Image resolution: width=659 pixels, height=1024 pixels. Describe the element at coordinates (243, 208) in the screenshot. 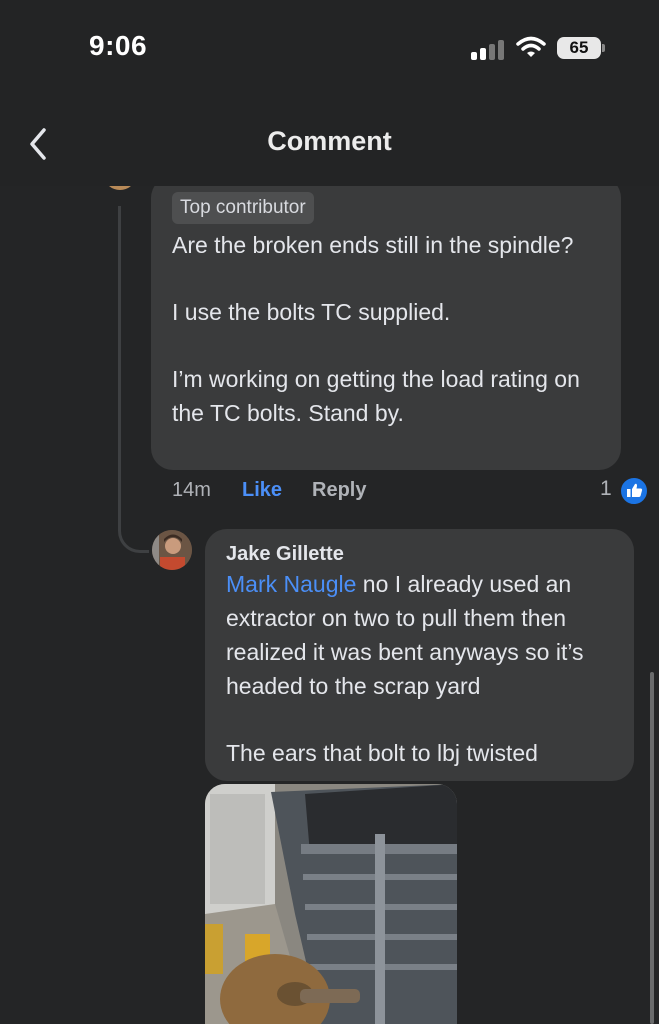

I see `top-contributor-badge: Top contributor` at that location.